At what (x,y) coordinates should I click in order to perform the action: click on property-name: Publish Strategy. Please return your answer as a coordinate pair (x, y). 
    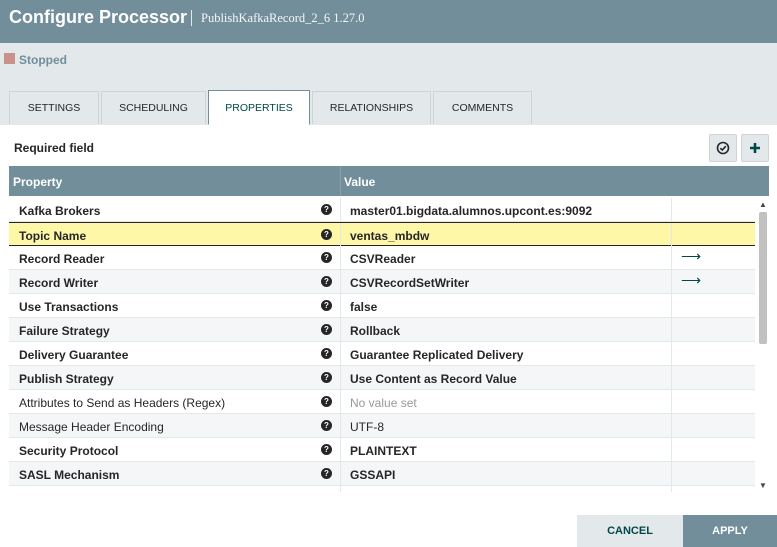
    Looking at the image, I should click on (66, 379).